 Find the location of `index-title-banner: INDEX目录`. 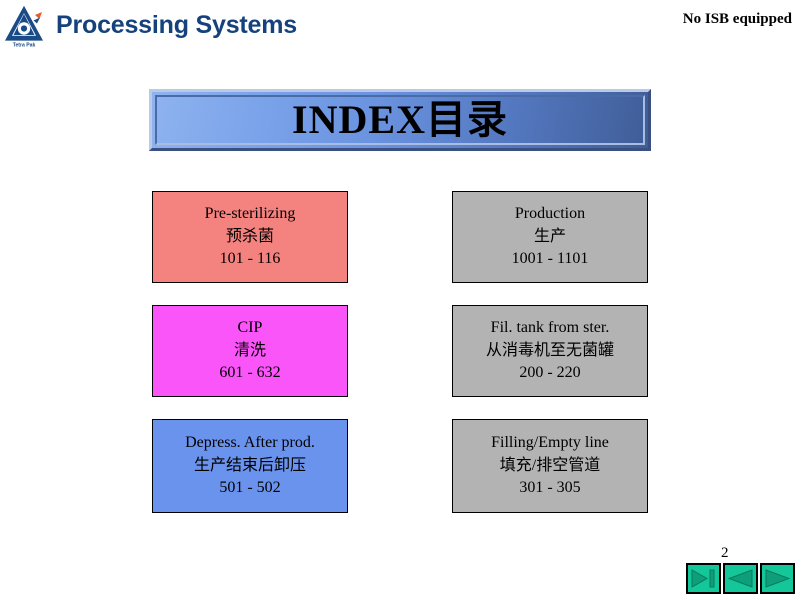

index-title-banner: INDEX目录 is located at coordinates (400, 120).